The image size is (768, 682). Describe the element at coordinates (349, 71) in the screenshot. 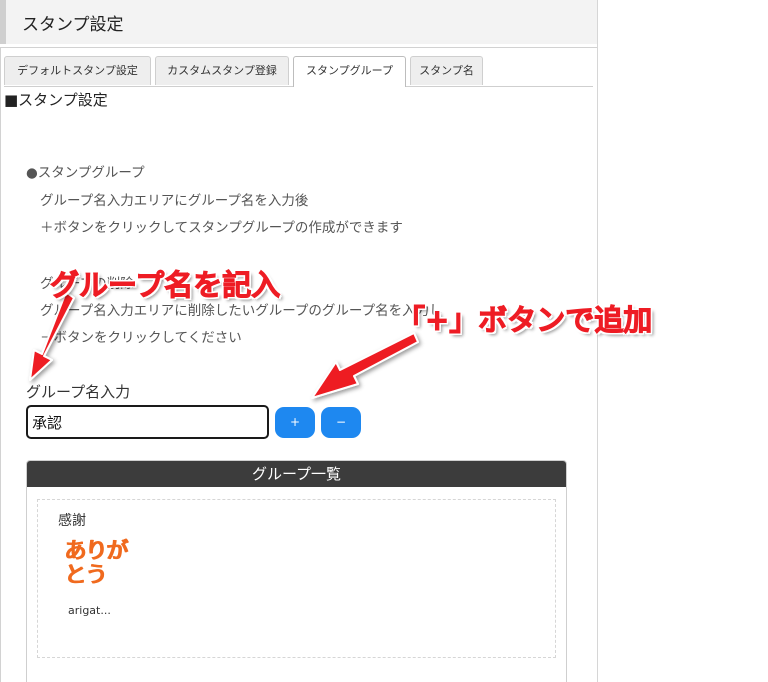

I see `tab-stamp-group: スタンプグループ` at that location.